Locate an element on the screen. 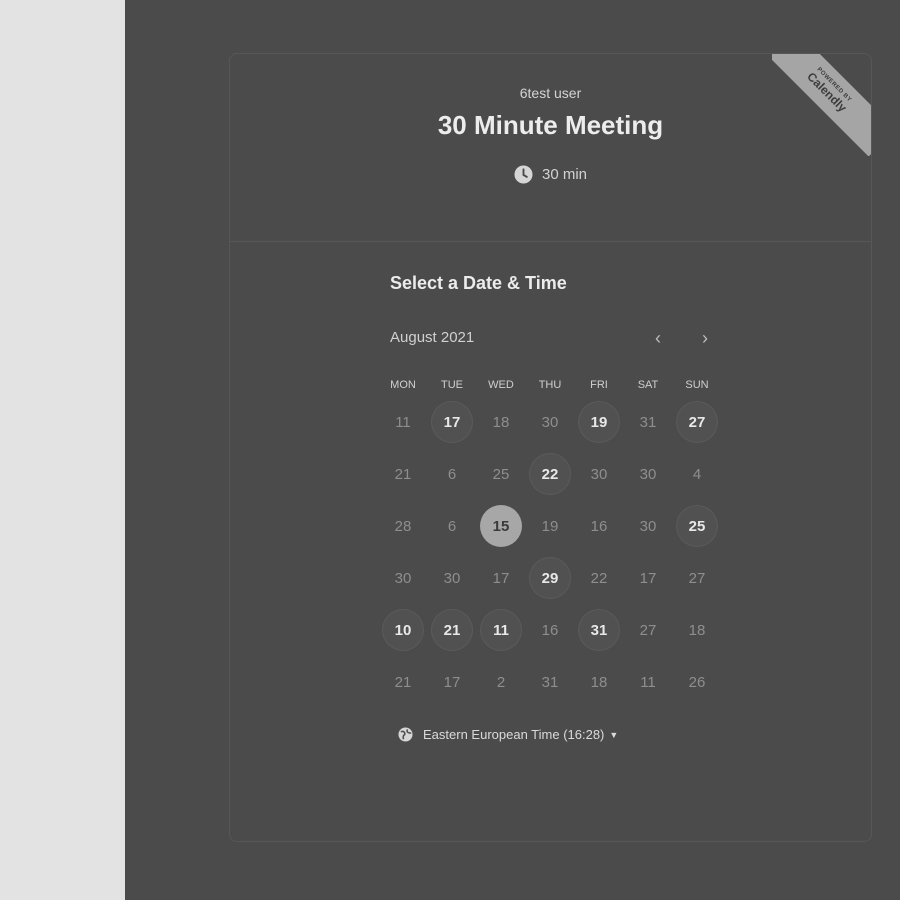  unavailable-date: 28 is located at coordinates (403, 526).